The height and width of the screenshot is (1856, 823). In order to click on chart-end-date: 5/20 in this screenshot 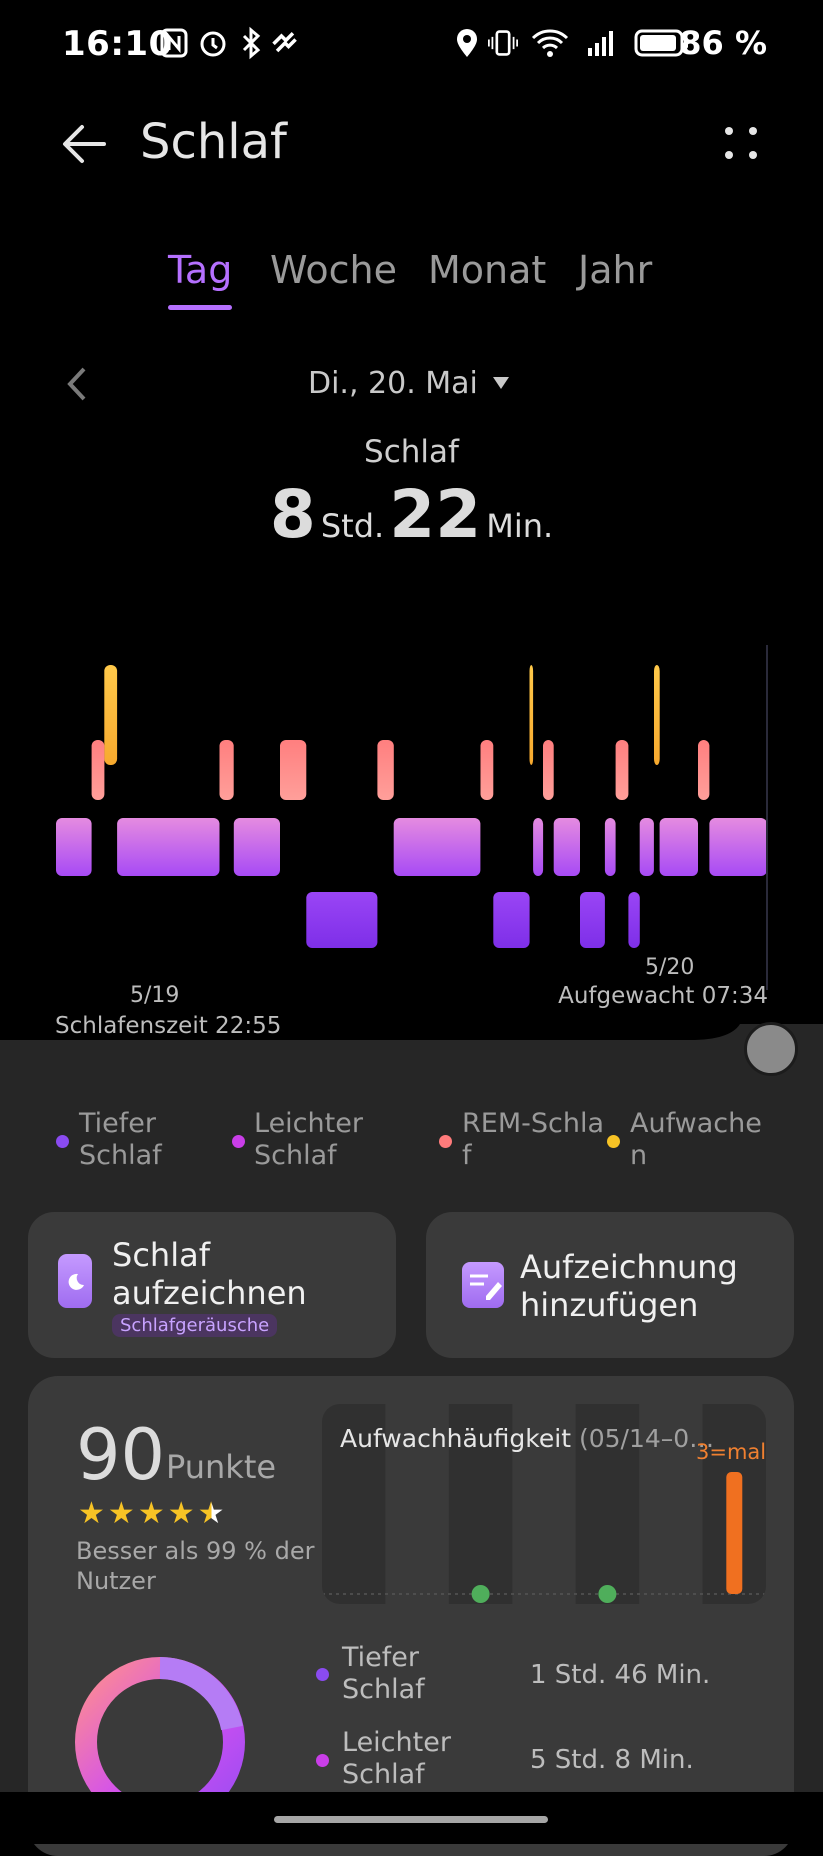, I will do `click(670, 967)`.